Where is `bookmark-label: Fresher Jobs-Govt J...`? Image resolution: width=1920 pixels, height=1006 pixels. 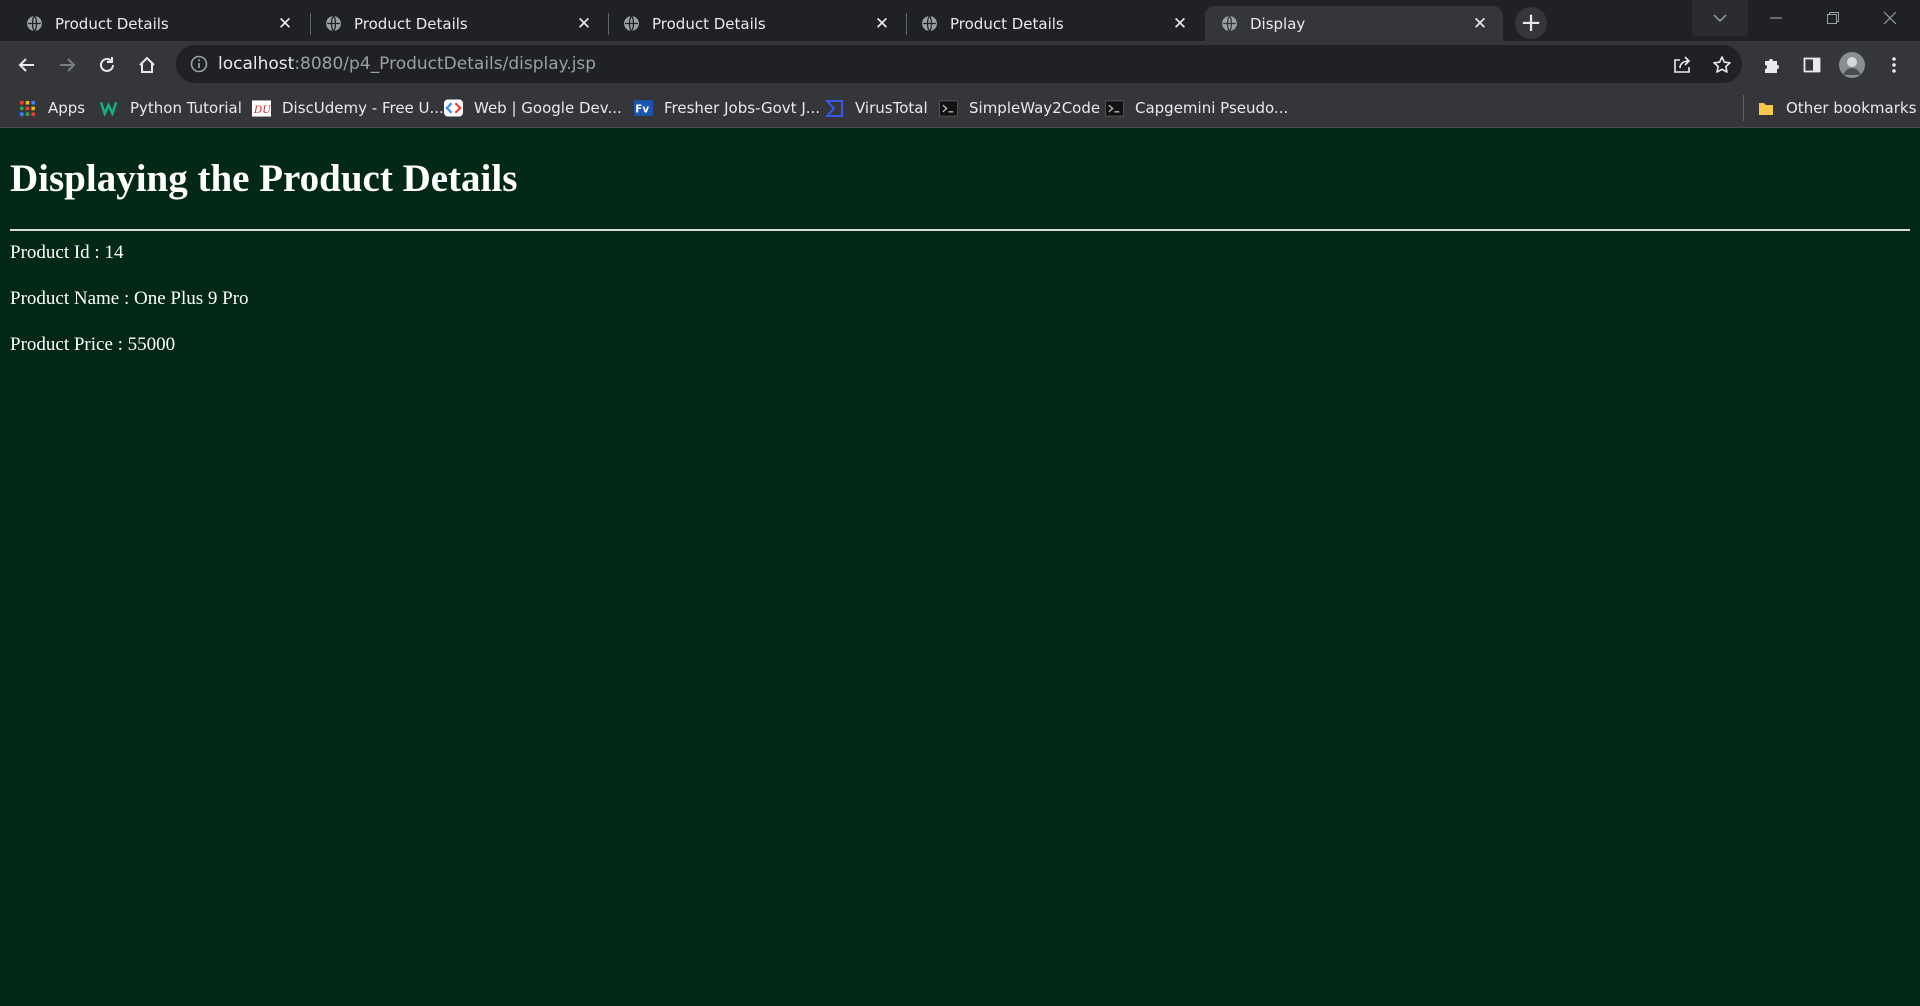 bookmark-label: Fresher Jobs-Govt J... is located at coordinates (742, 108).